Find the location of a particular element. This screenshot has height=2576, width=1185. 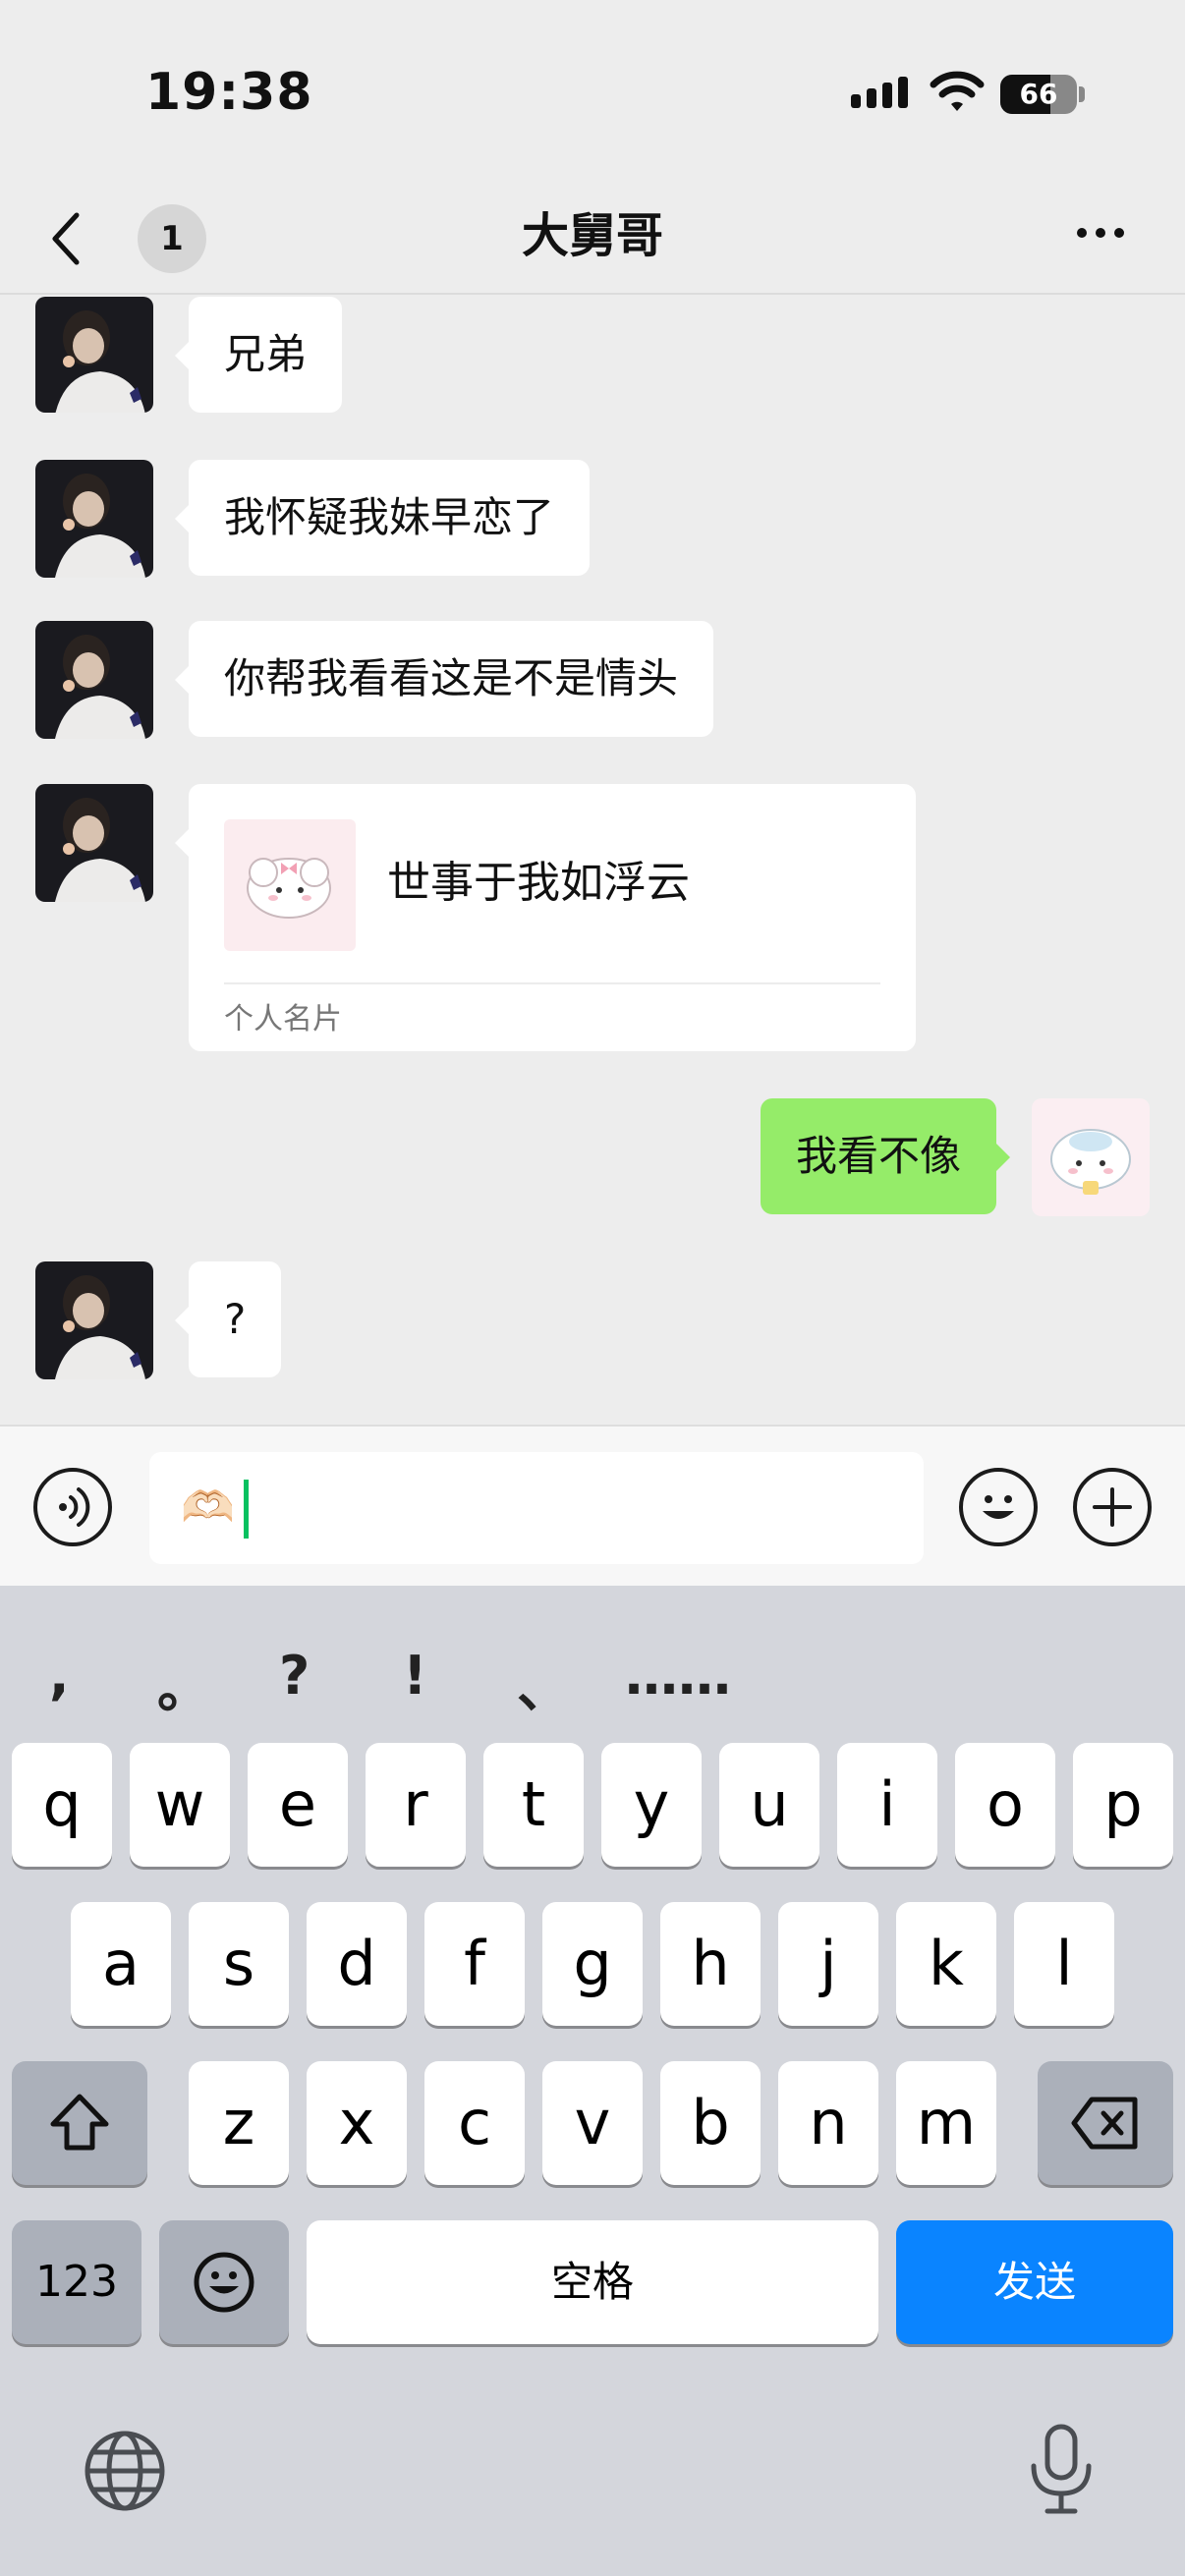

key-k: k is located at coordinates (946, 1964).